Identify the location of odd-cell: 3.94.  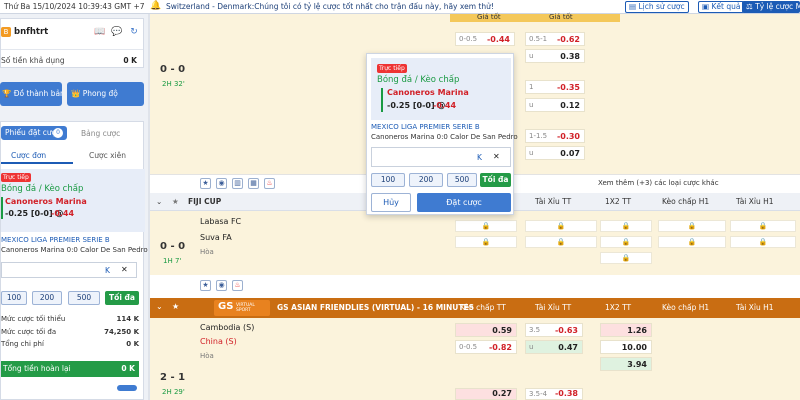
(626, 364).